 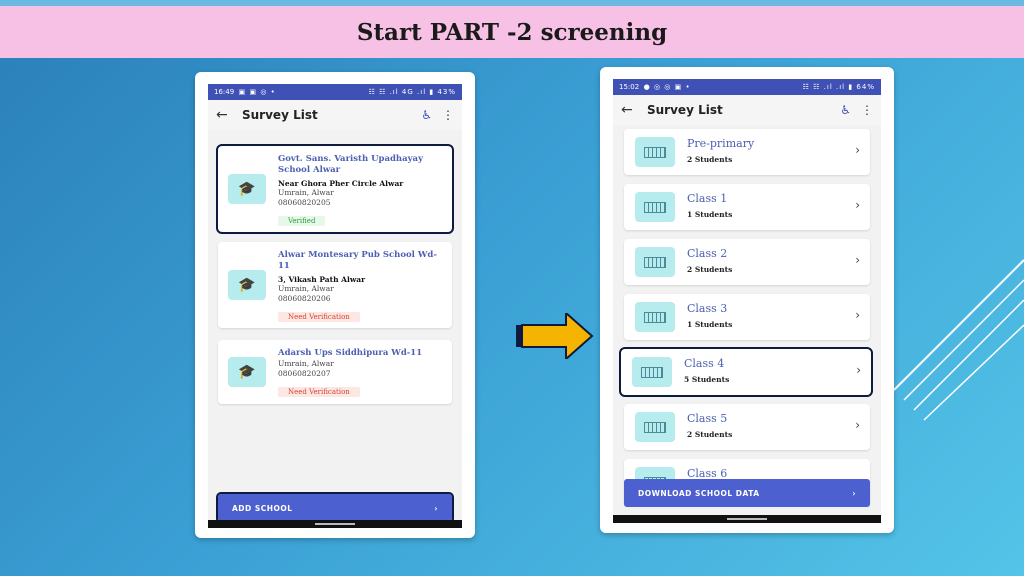 I want to click on slide-title: Start PART -2 screening, so click(x=512, y=32).